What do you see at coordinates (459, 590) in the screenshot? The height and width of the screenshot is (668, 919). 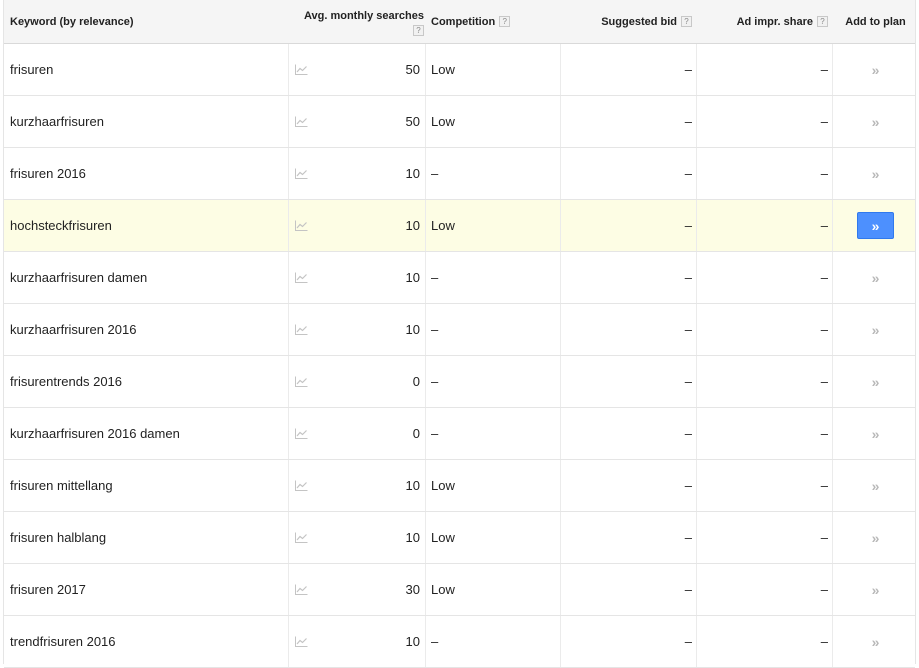 I see `table-row: frisuren 2017 30 Low – – »` at bounding box center [459, 590].